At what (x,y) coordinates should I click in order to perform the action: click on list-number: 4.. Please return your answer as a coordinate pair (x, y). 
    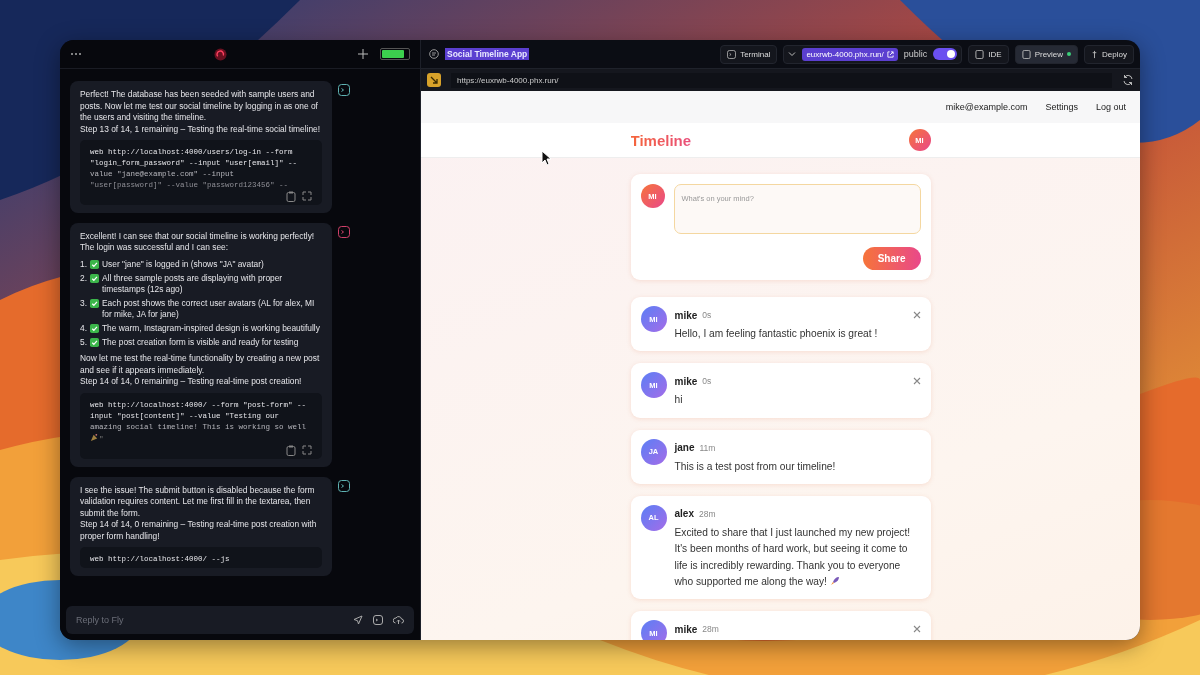
    Looking at the image, I should click on (83, 329).